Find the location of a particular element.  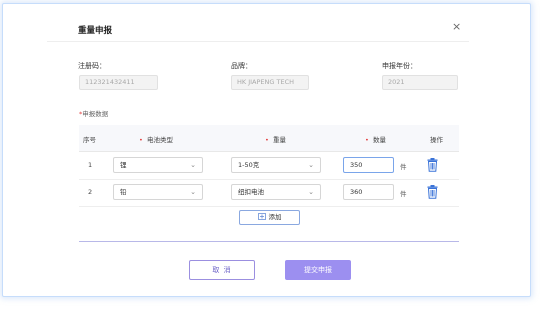

weight-select: 纽扣电池 ⌄ is located at coordinates (276, 192).